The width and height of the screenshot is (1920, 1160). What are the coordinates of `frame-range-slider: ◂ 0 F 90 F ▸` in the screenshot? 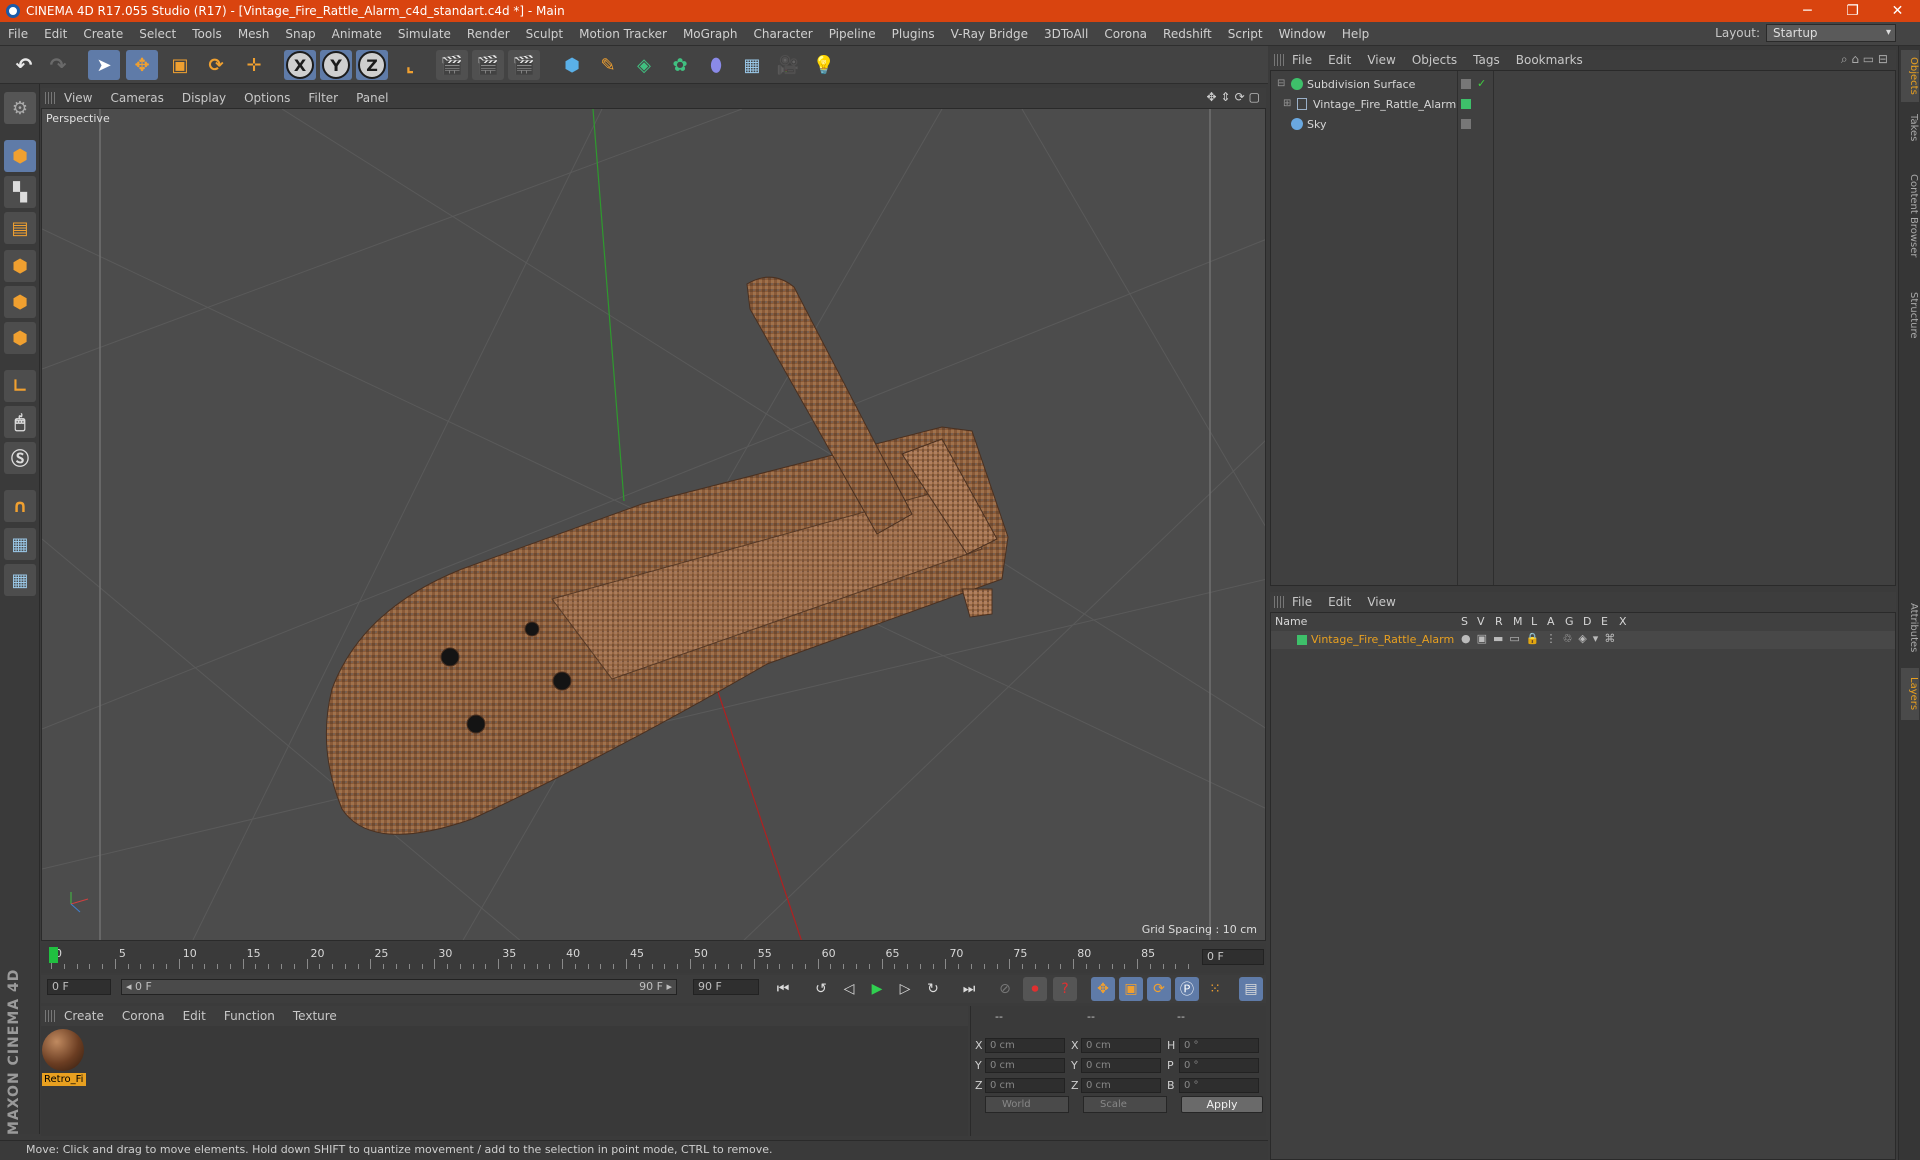 It's located at (399, 987).